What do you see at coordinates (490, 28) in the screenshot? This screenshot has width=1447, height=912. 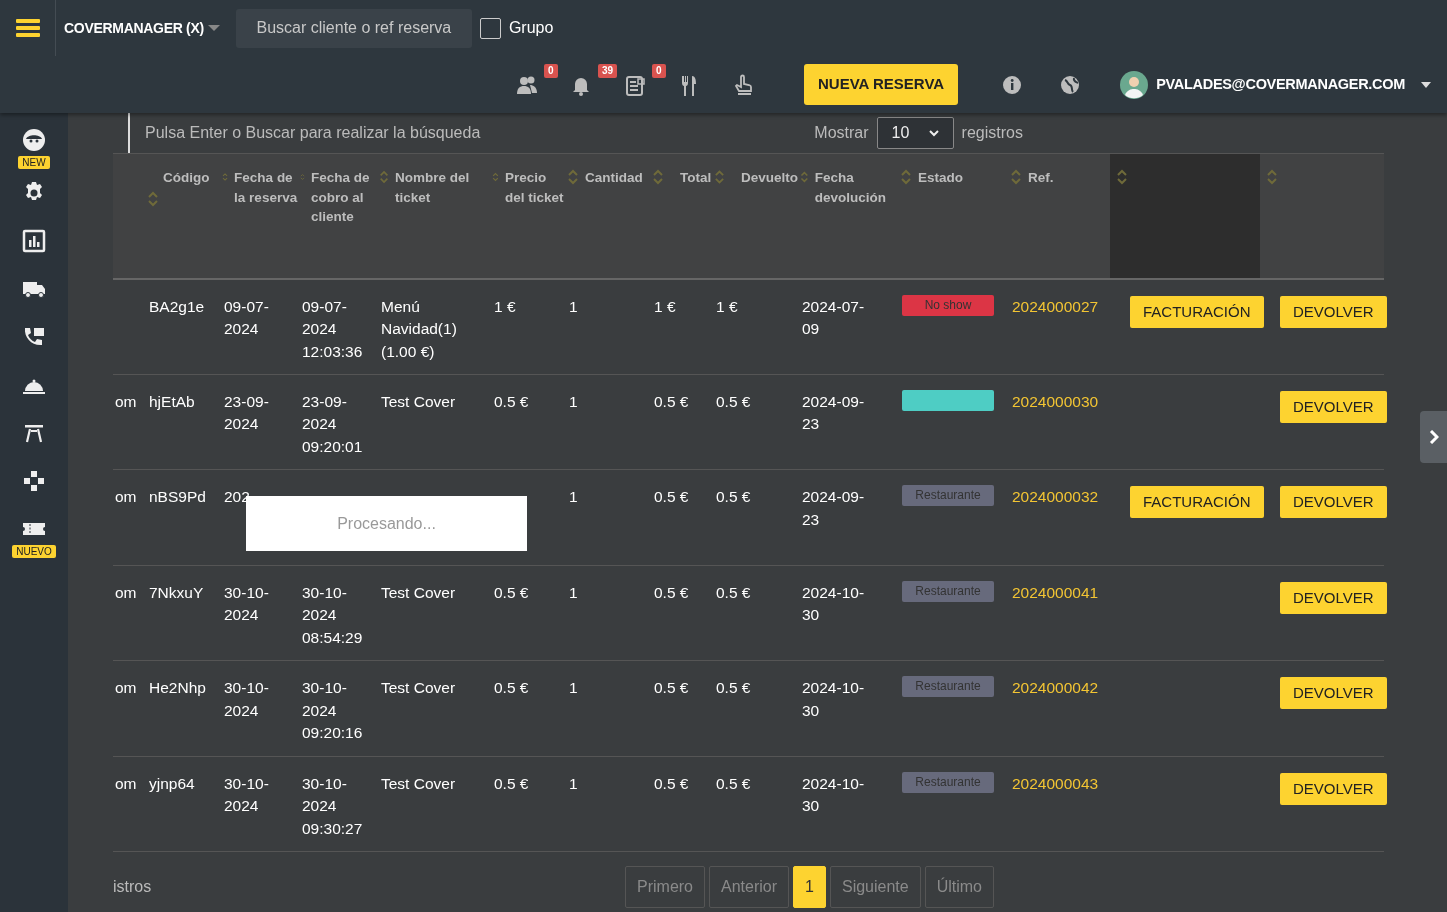 I see `group-checkbox` at bounding box center [490, 28].